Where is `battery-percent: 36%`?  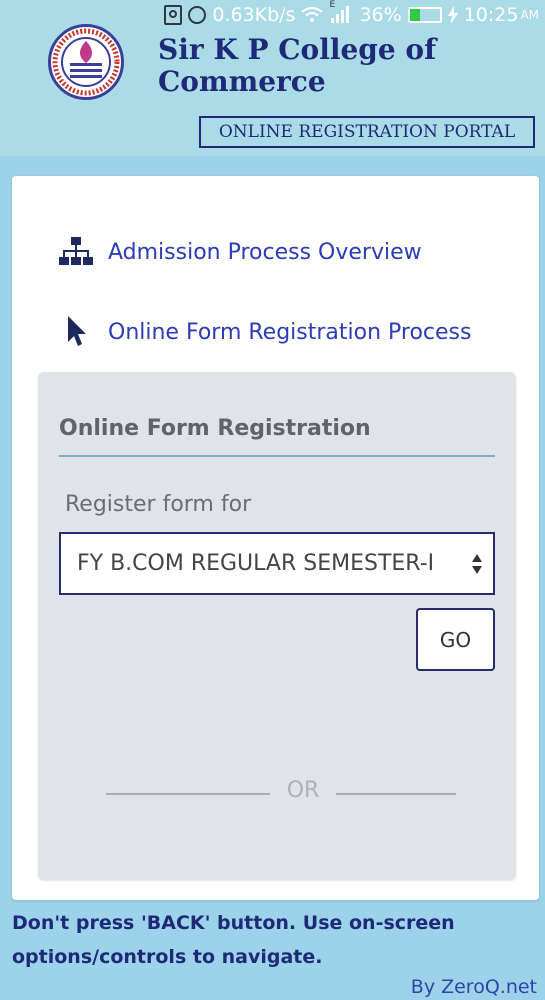 battery-percent: 36% is located at coordinates (380, 15).